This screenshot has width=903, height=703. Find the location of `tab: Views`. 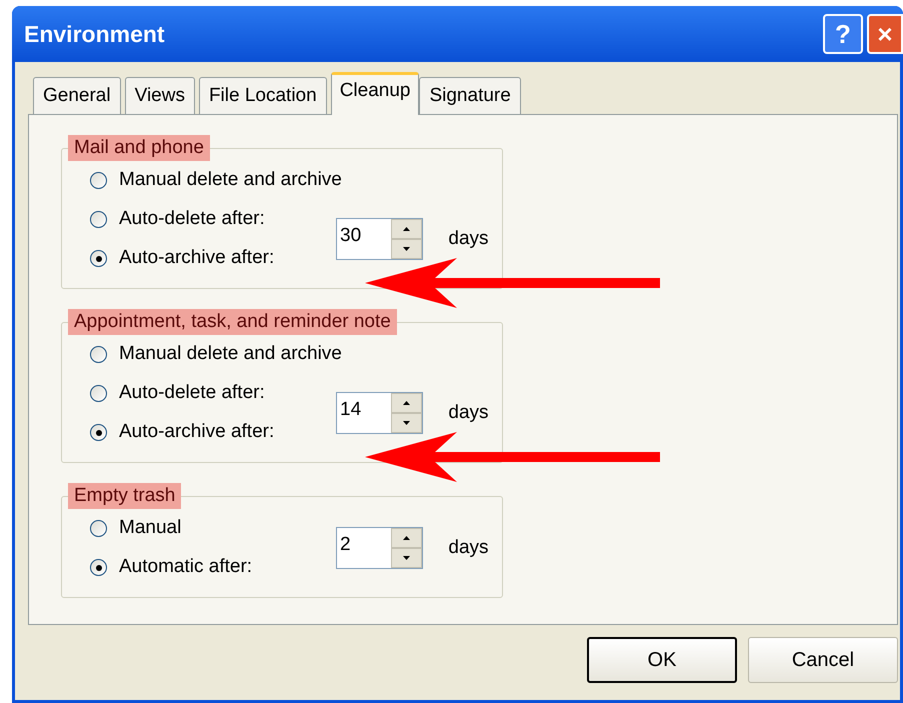

tab: Views is located at coordinates (159, 95).